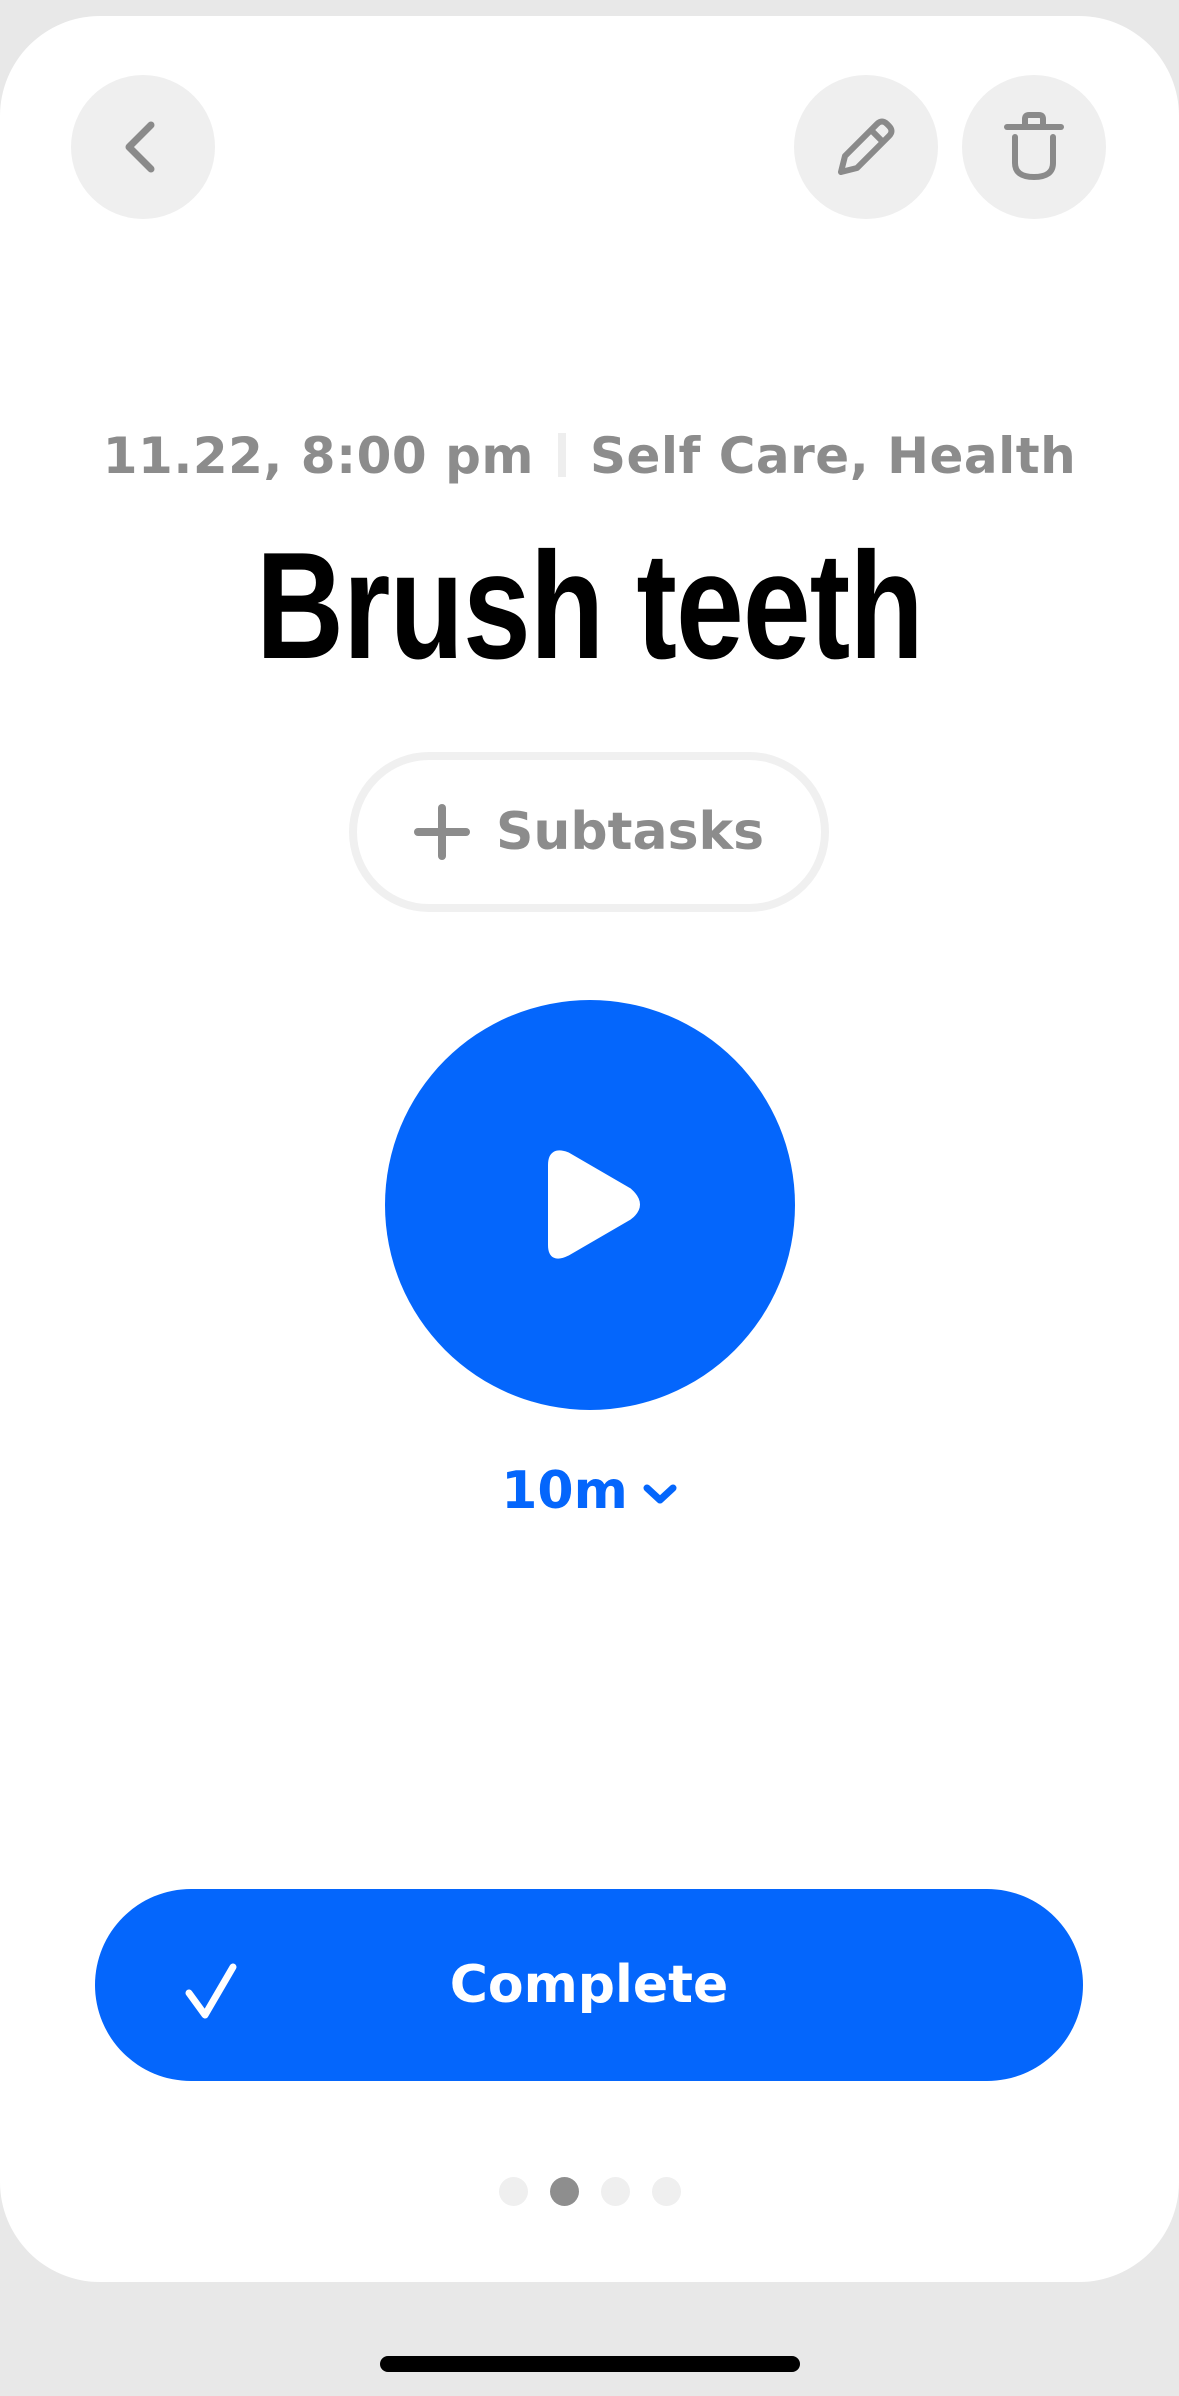 Image resolution: width=1179 pixels, height=2396 pixels. I want to click on back-button, so click(143, 147).